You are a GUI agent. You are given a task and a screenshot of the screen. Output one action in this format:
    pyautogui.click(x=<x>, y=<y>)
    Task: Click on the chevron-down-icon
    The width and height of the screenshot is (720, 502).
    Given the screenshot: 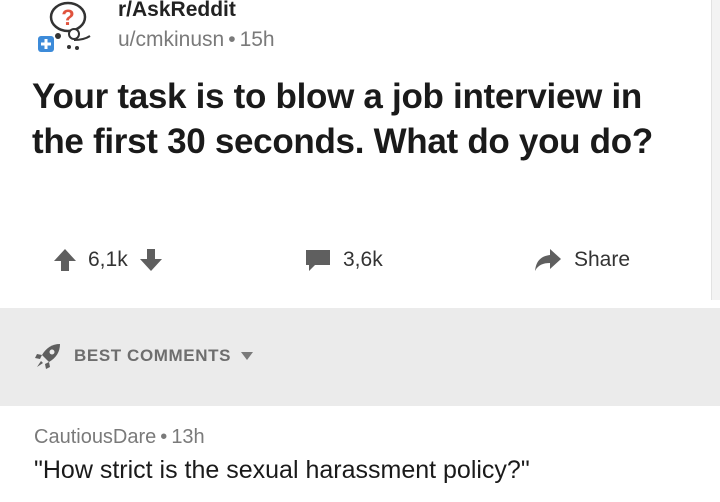 What is the action you would take?
    pyautogui.click(x=247, y=356)
    